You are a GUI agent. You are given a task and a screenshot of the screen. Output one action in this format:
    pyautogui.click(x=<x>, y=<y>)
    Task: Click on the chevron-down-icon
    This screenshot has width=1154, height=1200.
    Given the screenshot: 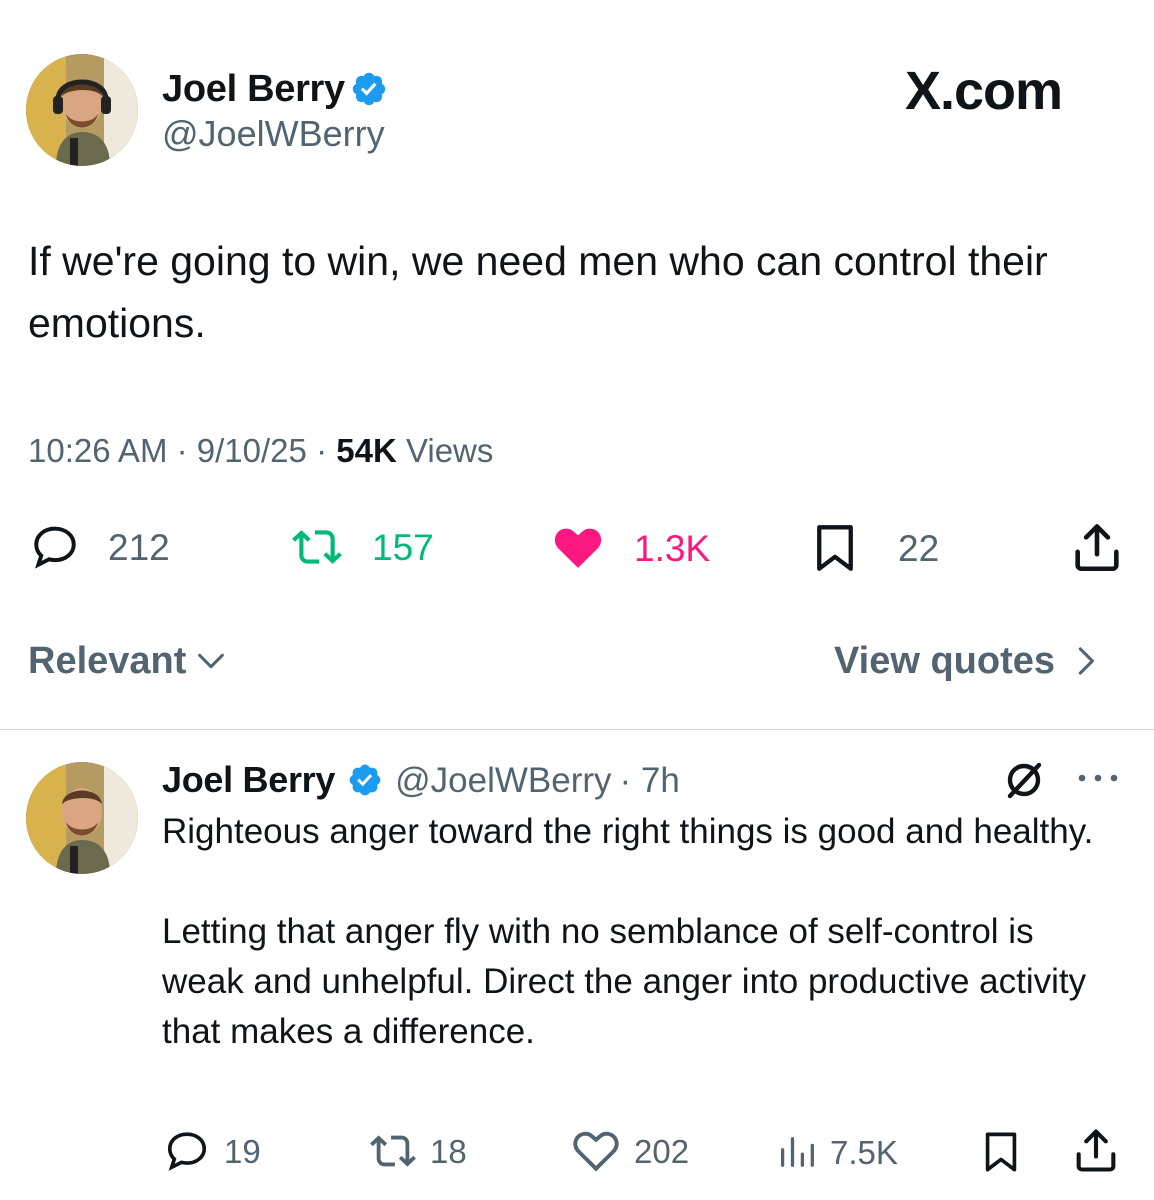 What is the action you would take?
    pyautogui.click(x=211, y=661)
    